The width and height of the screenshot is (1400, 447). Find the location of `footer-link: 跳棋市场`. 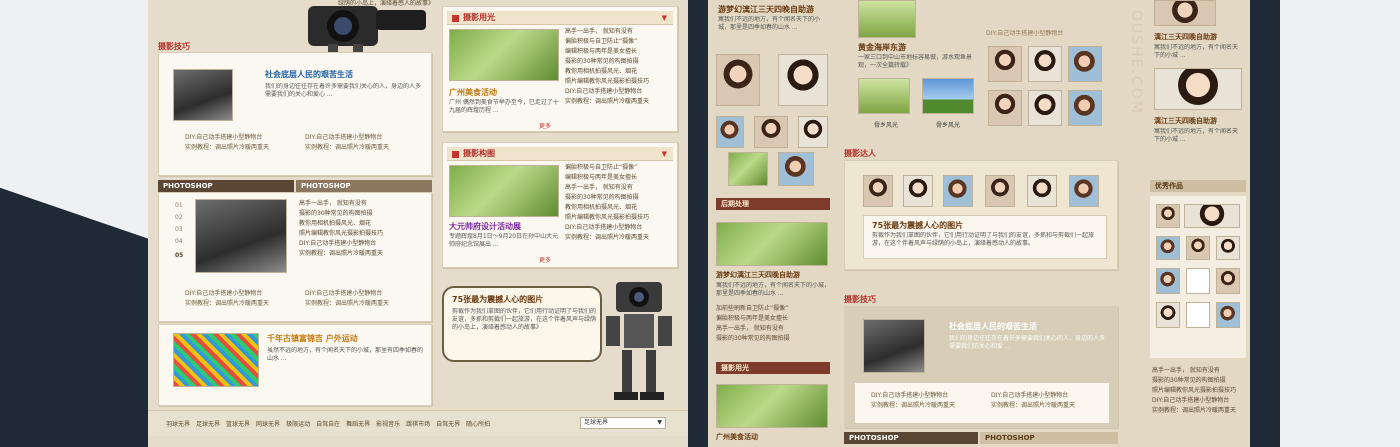

footer-link: 跳棋市场 is located at coordinates (418, 424).